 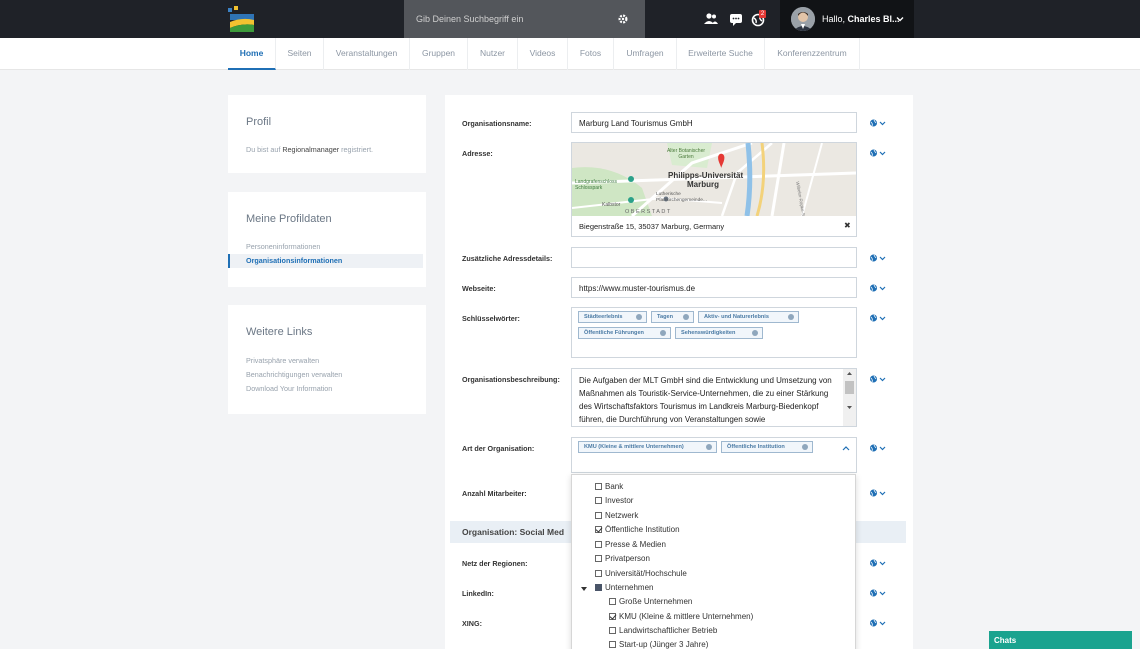 I want to click on dropdown-option-presse-medien: Presse & Medien, so click(x=630, y=544).